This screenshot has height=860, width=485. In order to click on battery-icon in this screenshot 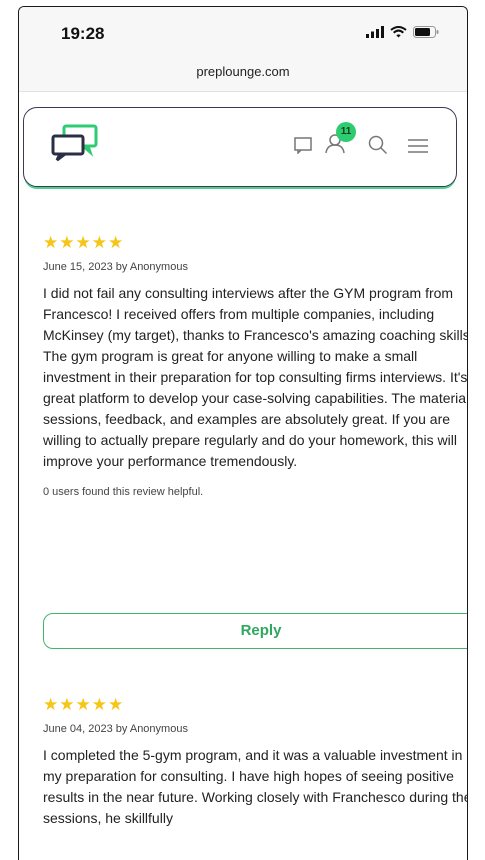, I will do `click(426, 34)`.